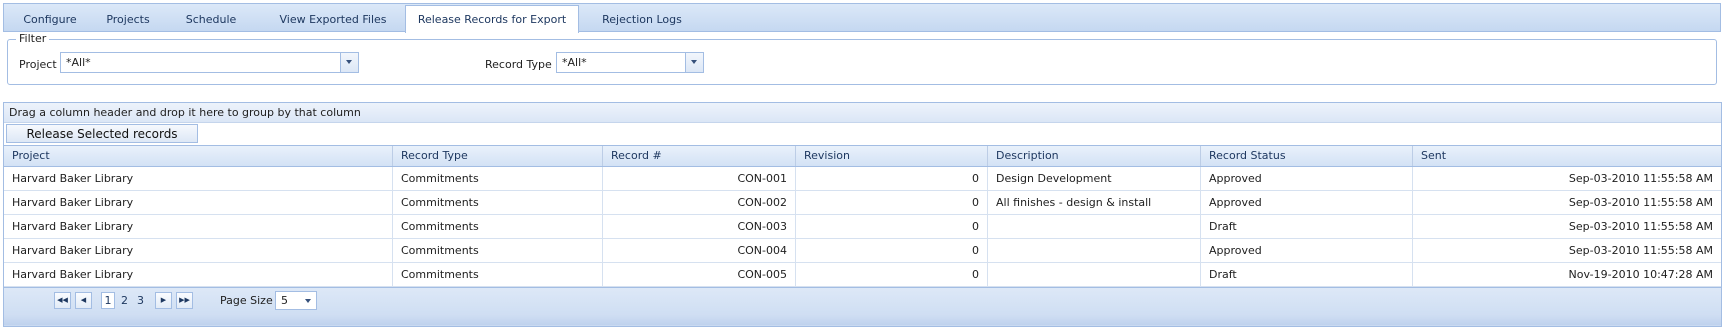 The width and height of the screenshot is (1725, 330). What do you see at coordinates (862, 306) in the screenshot?
I see `grid-pager: ◀◀ ◀ 1 2 3 ▶ ▶▶ Page Size 5` at bounding box center [862, 306].